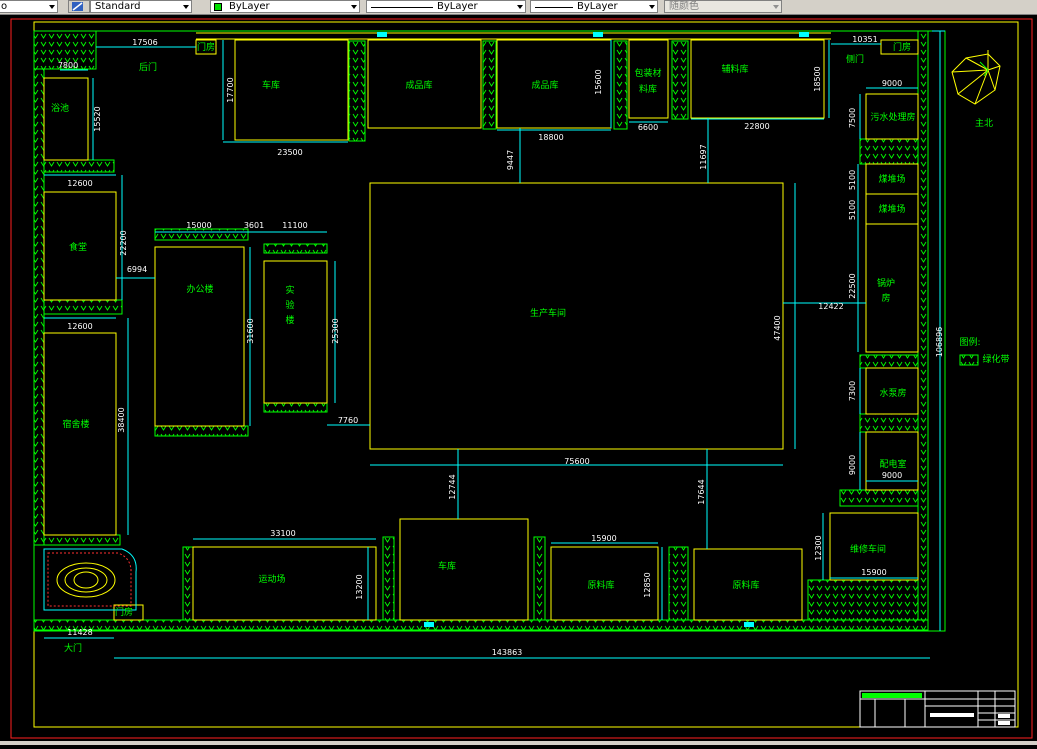 Image resolution: width=1037 pixels, height=749 pixels. Describe the element at coordinates (852, 118) in the screenshot. I see `dimension-label: 7500` at that location.